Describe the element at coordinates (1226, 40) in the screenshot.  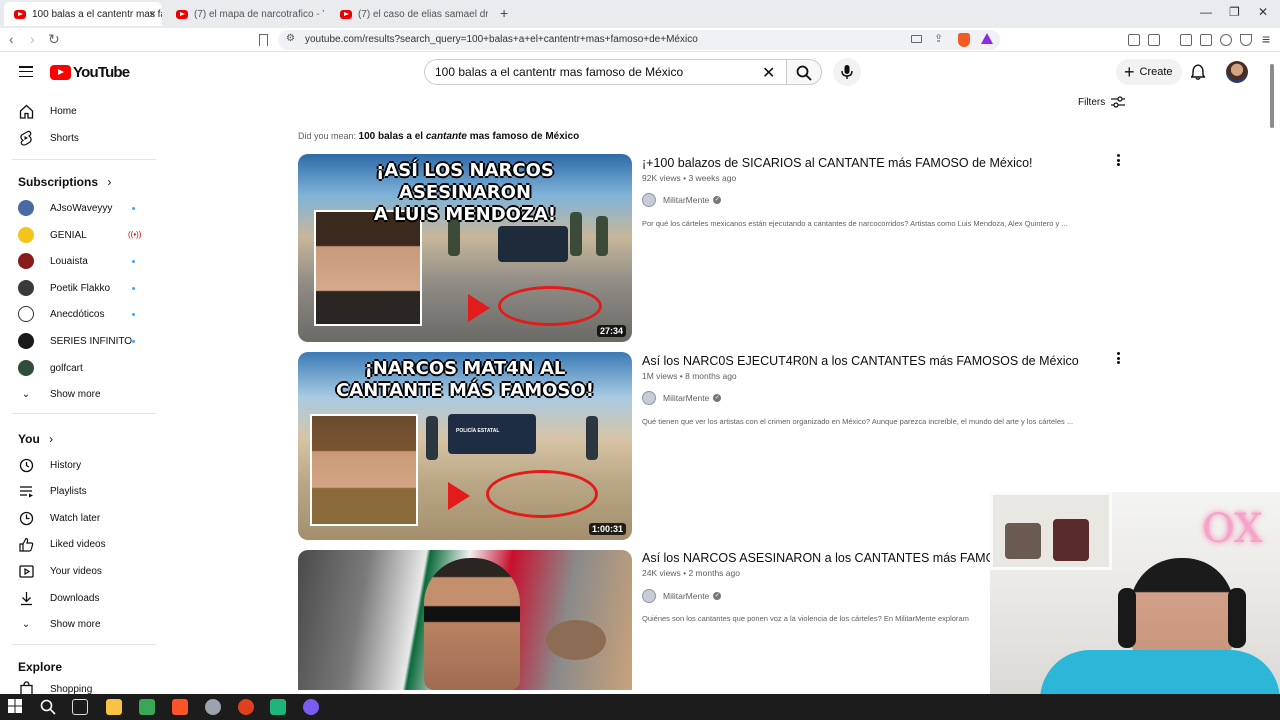
I see `leo-ai-icon` at that location.